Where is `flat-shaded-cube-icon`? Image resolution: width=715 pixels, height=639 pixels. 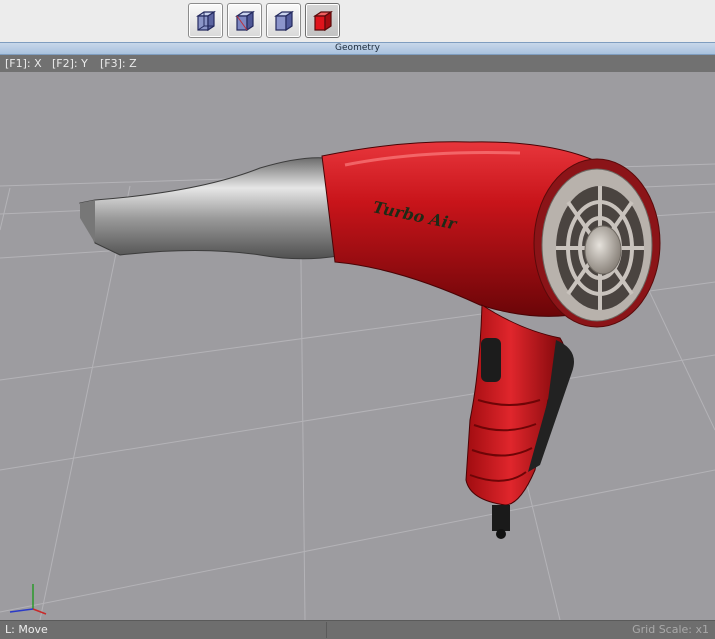 flat-shaded-cube-icon is located at coordinates (284, 21).